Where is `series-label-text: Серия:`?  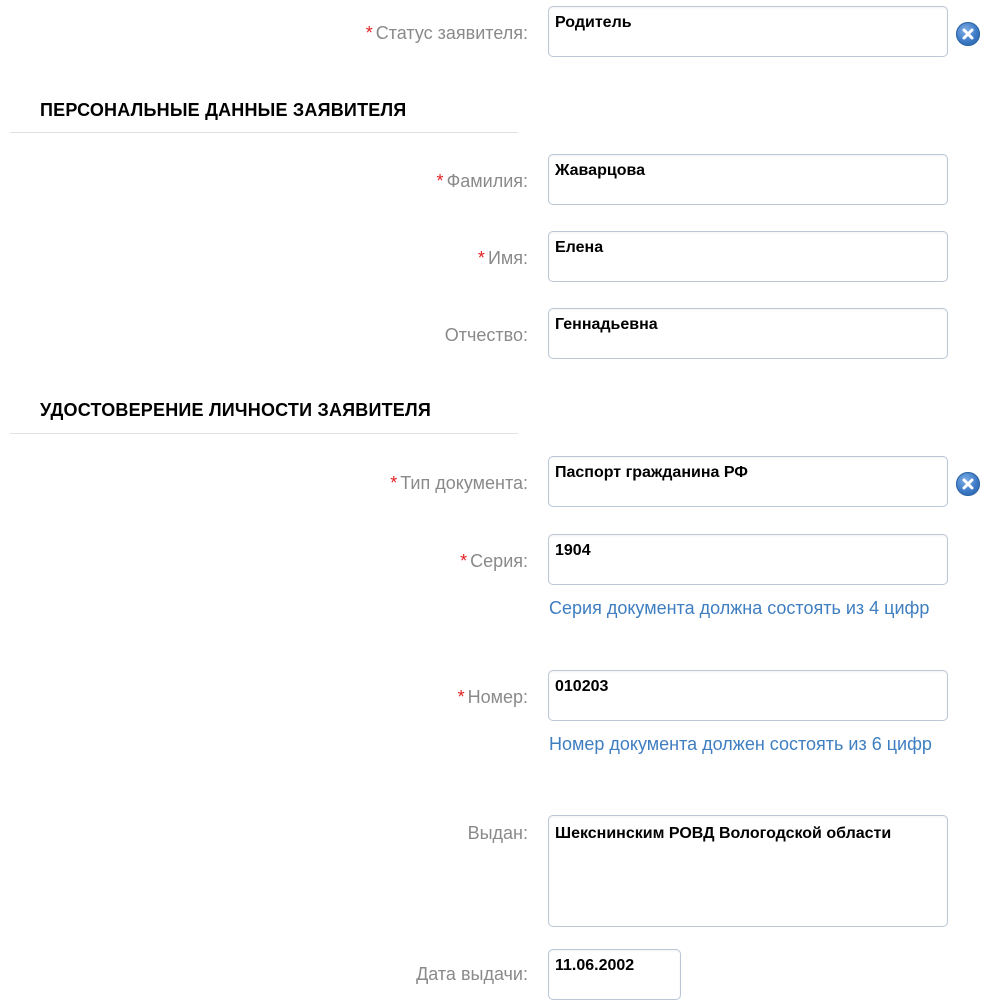 series-label-text: Серия: is located at coordinates (499, 561).